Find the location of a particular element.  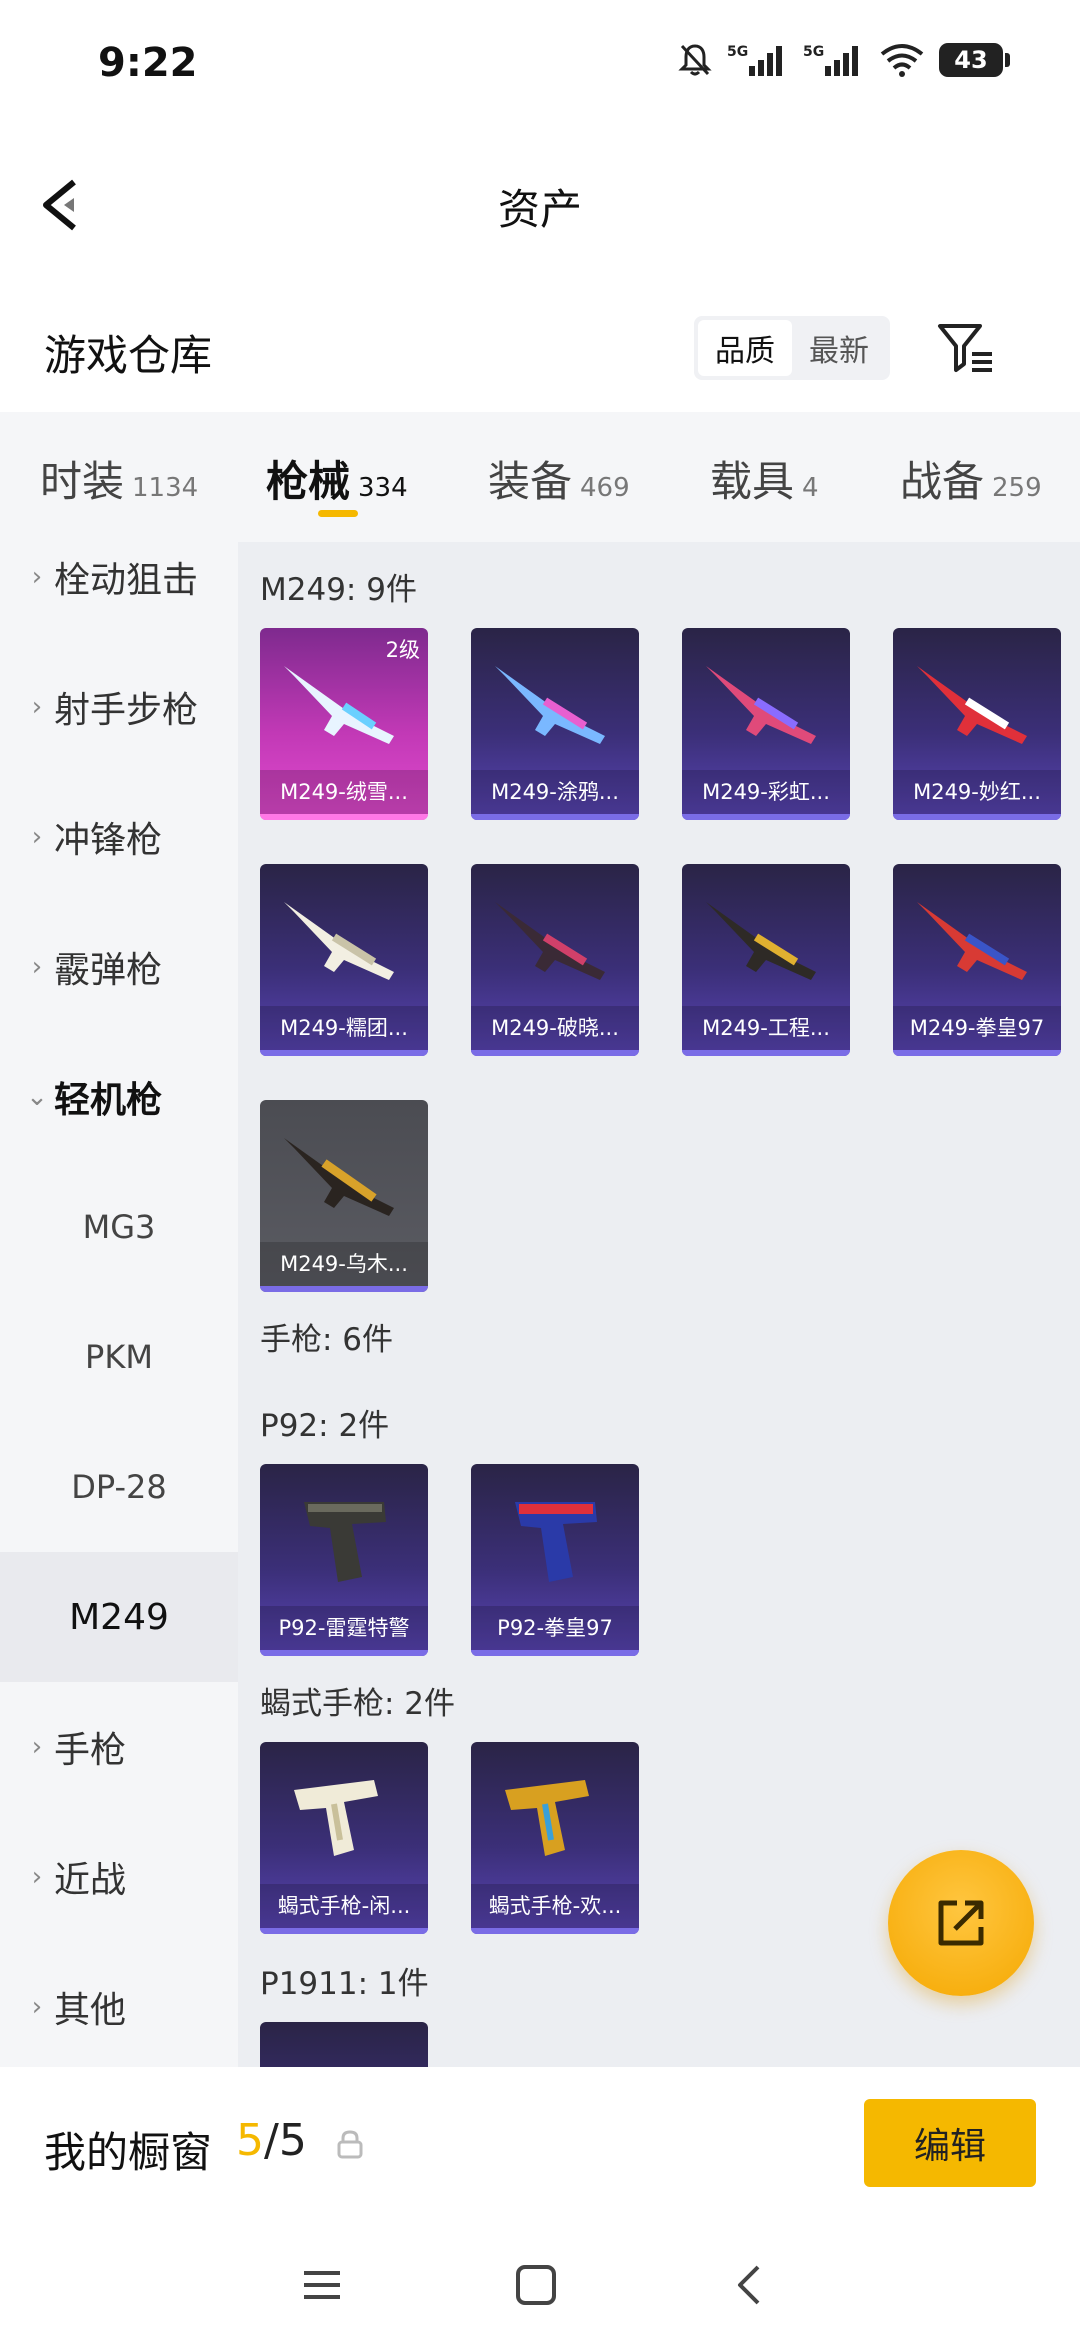

tab-count: 4 is located at coordinates (810, 488).